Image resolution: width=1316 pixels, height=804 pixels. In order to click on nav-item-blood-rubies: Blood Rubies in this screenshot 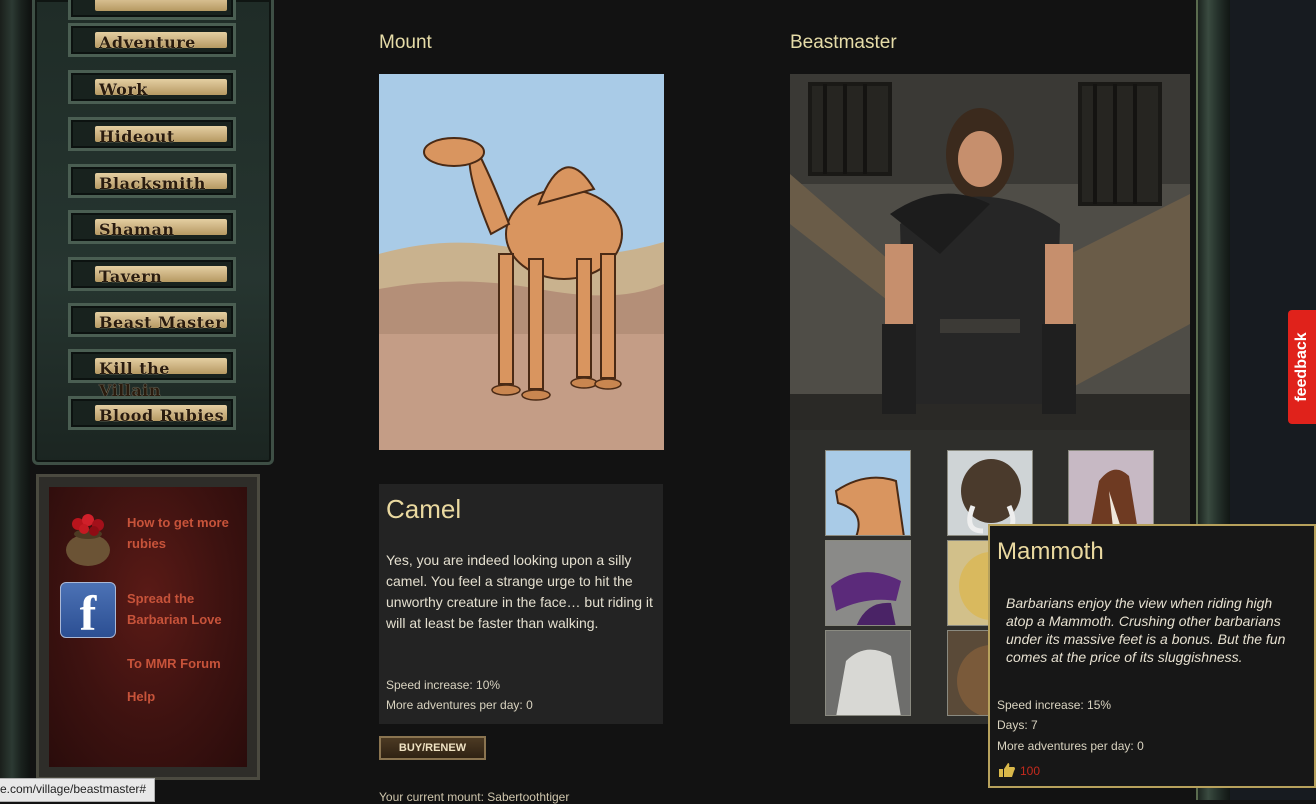, I will do `click(152, 413)`.